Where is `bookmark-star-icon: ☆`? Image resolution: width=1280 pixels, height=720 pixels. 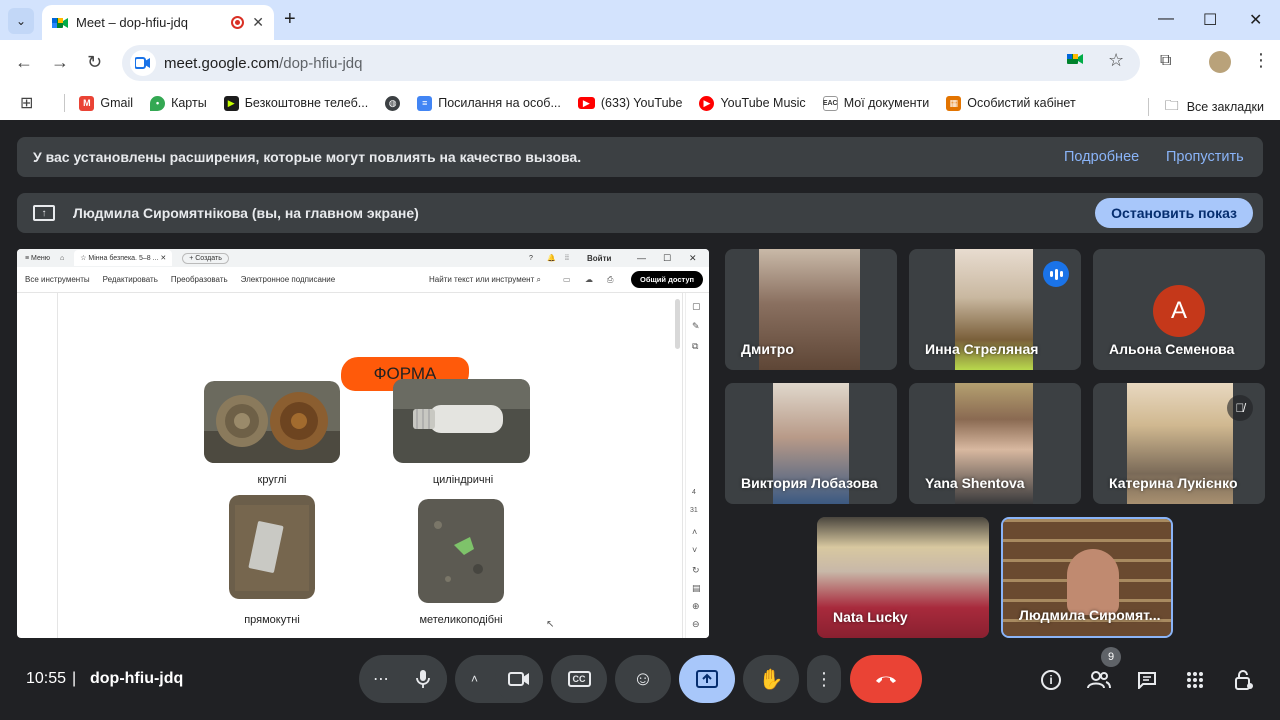 bookmark-star-icon: ☆ is located at coordinates (1116, 60).